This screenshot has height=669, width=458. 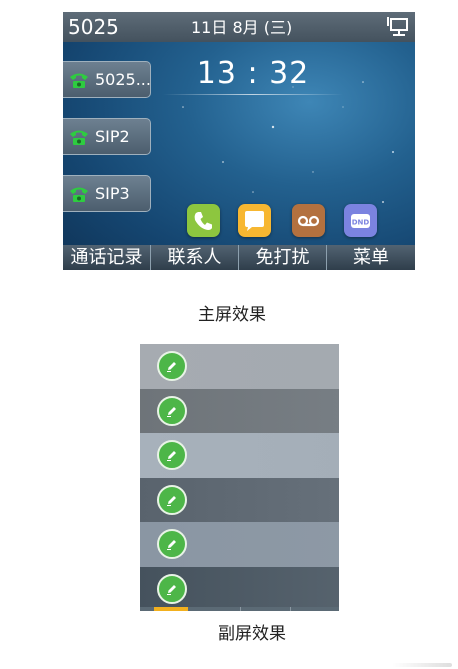 What do you see at coordinates (171, 609) in the screenshot?
I see `sub-screen-page-indicator` at bounding box center [171, 609].